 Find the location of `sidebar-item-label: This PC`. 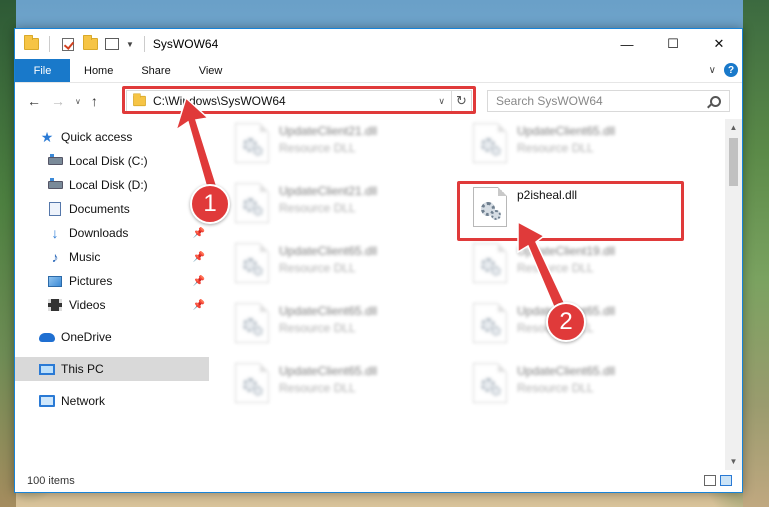

sidebar-item-label: This PC is located at coordinates (82, 369).